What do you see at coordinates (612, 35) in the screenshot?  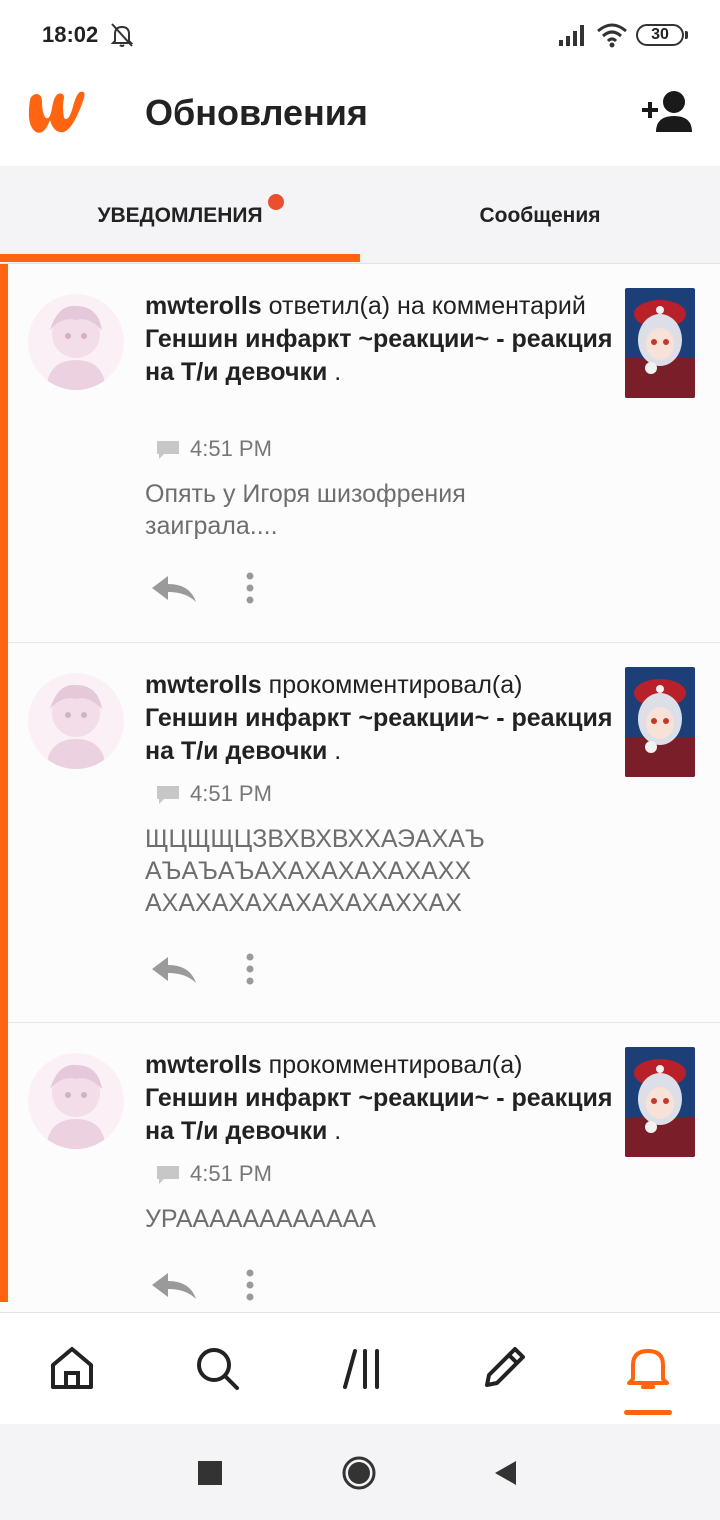 I see `wifi-icon` at bounding box center [612, 35].